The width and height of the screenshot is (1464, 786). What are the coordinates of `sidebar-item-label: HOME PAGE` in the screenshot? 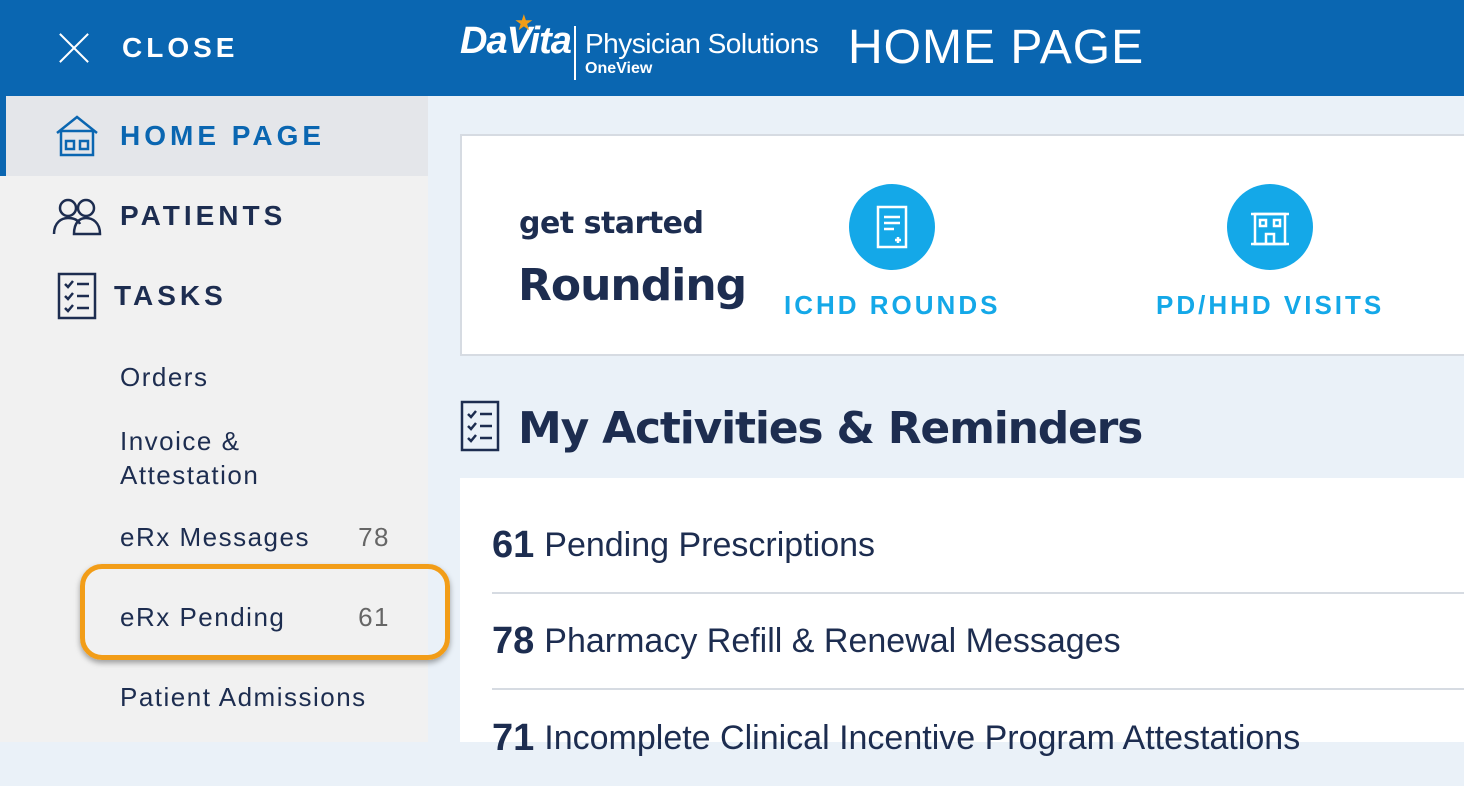 It's located at (223, 135).